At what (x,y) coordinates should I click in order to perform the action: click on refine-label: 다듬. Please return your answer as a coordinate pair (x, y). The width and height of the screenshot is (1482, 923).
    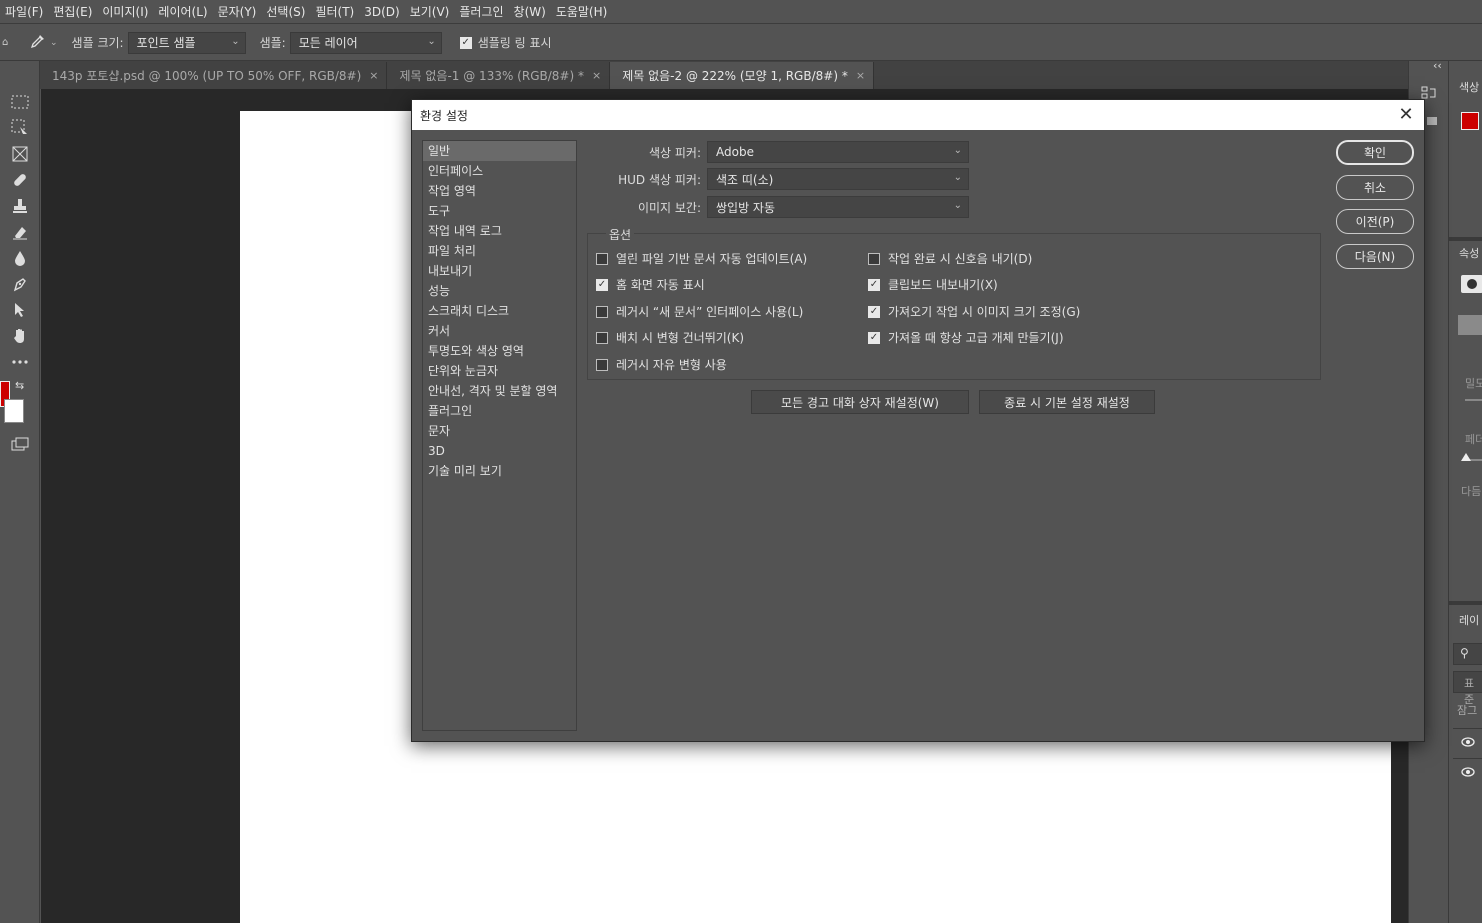
    Looking at the image, I should click on (1471, 491).